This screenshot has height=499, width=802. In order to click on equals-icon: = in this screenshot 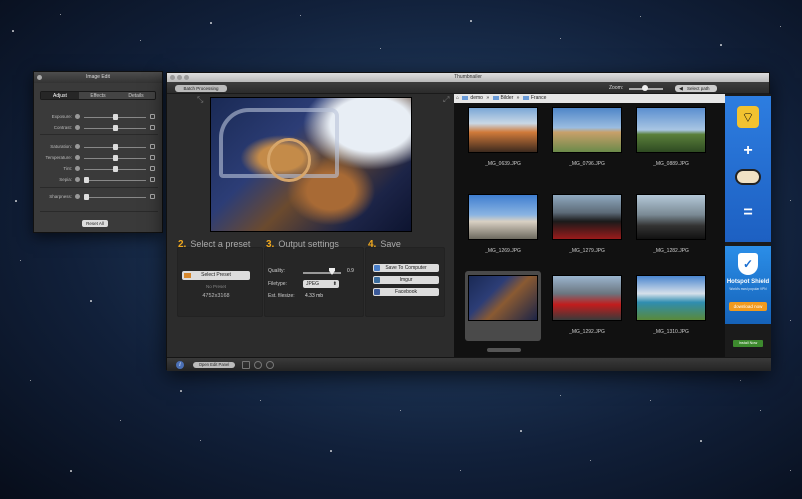, I will do `click(748, 212)`.